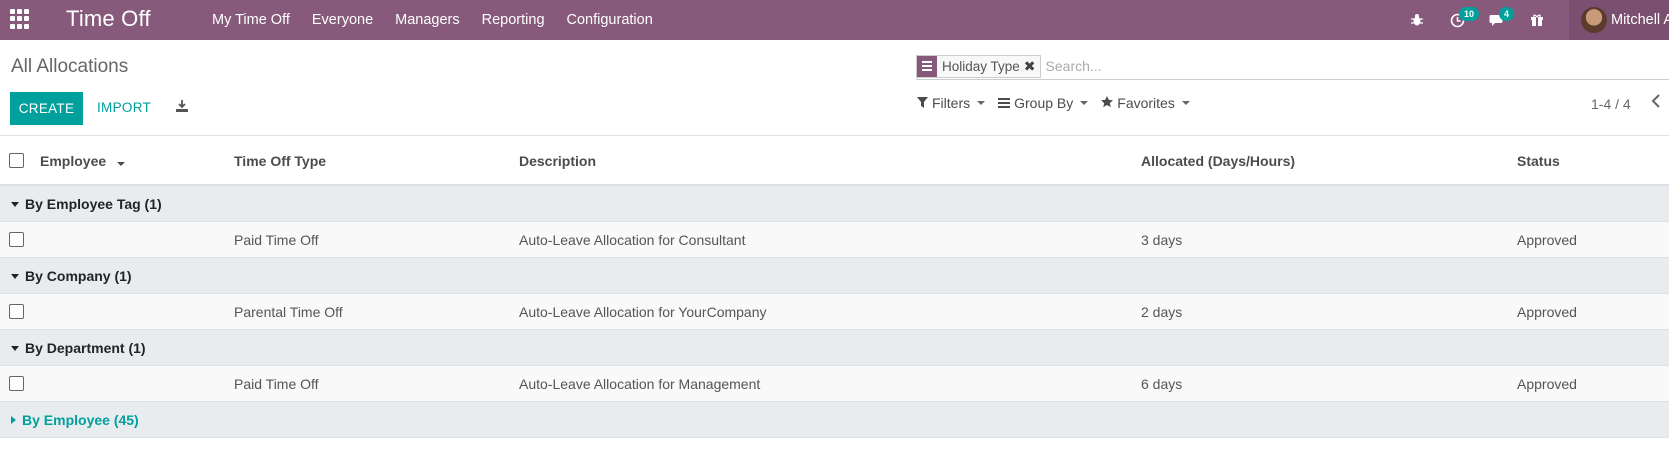 The width and height of the screenshot is (1669, 449). Describe the element at coordinates (80, 420) in the screenshot. I see `group-label: By Employee (45)` at that location.